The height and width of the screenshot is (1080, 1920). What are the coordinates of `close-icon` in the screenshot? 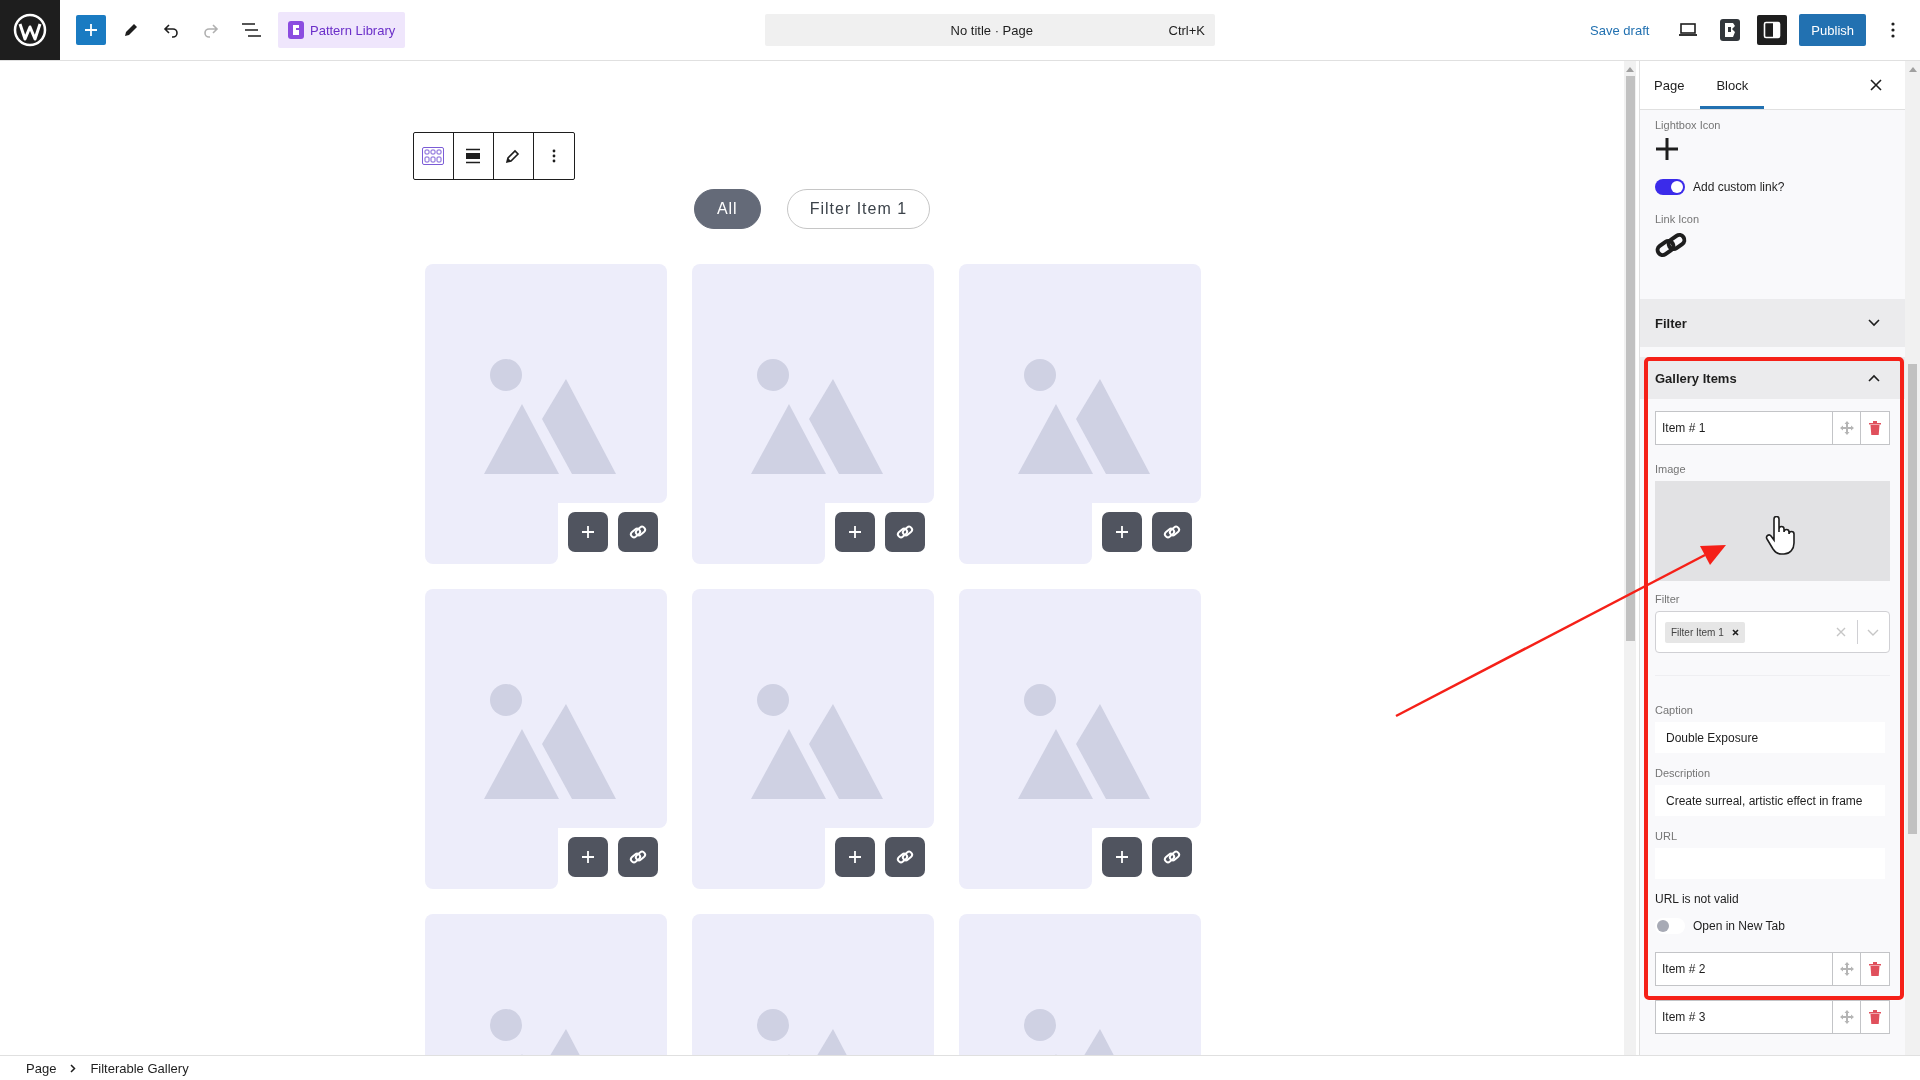 It's located at (1876, 85).